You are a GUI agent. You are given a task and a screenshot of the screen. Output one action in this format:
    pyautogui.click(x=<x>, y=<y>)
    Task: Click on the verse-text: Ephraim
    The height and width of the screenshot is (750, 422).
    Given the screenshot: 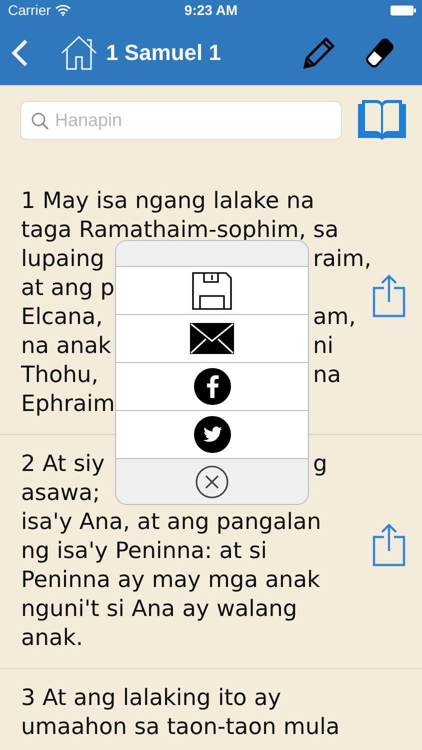 What is the action you would take?
    pyautogui.click(x=68, y=404)
    